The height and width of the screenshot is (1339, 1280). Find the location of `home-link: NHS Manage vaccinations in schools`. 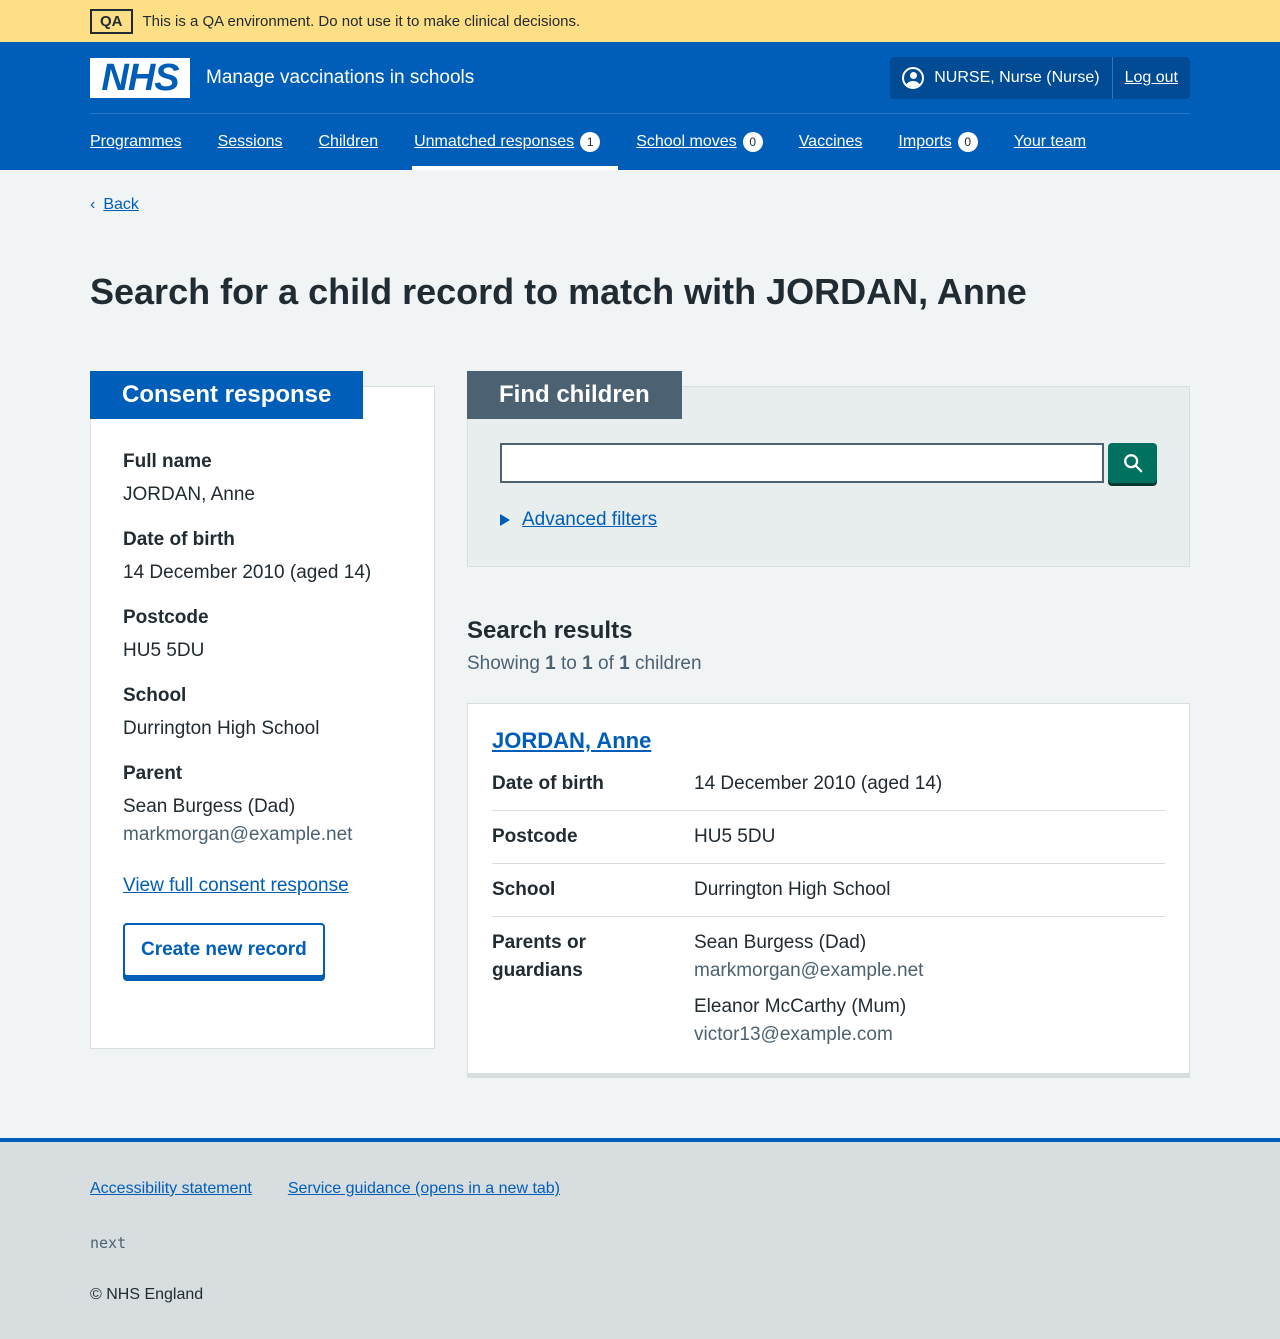

home-link: NHS Manage vaccinations in schools is located at coordinates (282, 77).